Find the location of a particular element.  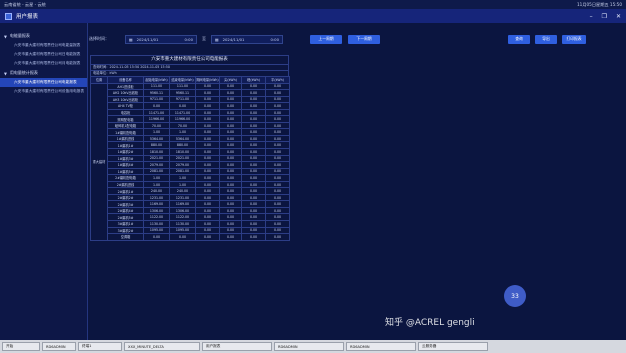

table-row: 空调箱 0.00 0.00 0.00 0.00 0.00 0.00 is located at coordinates (190, 237).